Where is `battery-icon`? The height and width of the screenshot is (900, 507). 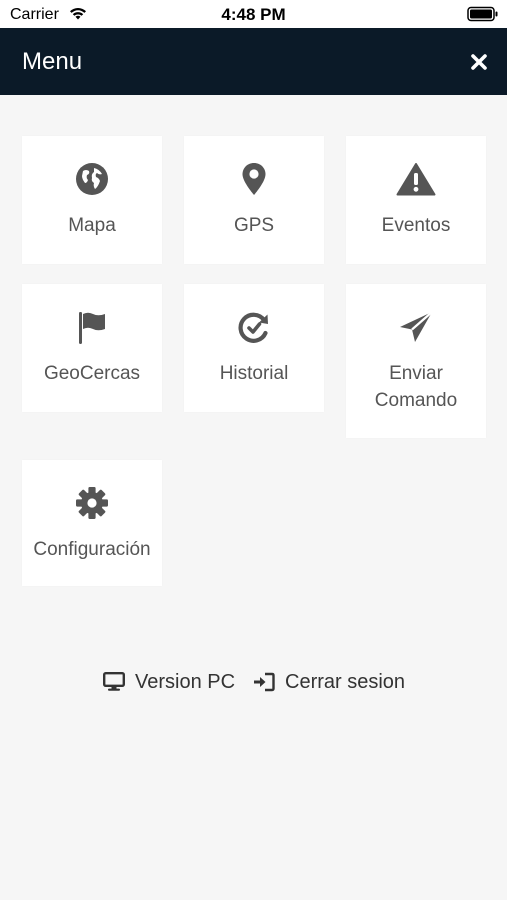 battery-icon is located at coordinates (483, 16).